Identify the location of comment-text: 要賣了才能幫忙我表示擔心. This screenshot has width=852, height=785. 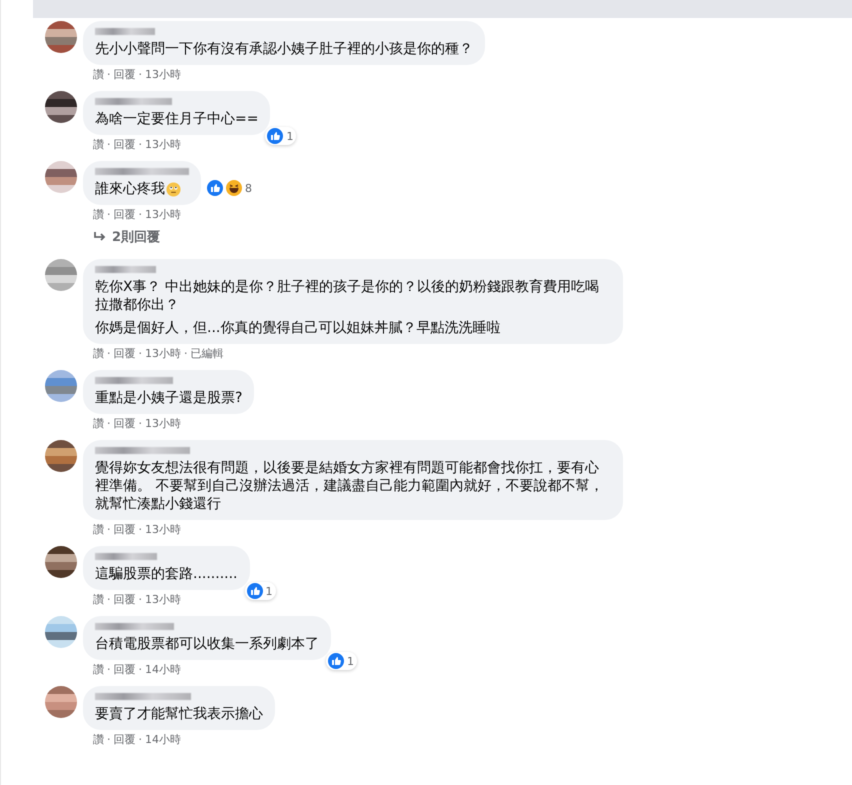
(179, 714).